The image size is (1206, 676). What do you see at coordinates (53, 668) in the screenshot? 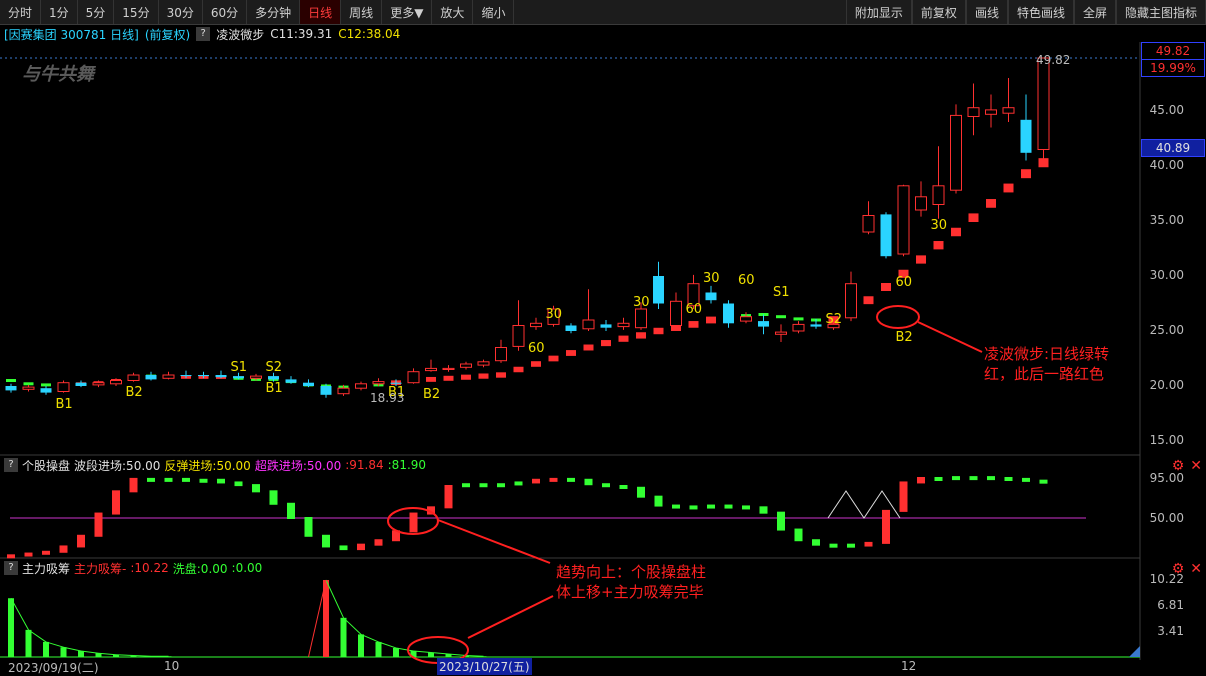
I see `date-start: 2023/09/19(二)` at bounding box center [53, 668].